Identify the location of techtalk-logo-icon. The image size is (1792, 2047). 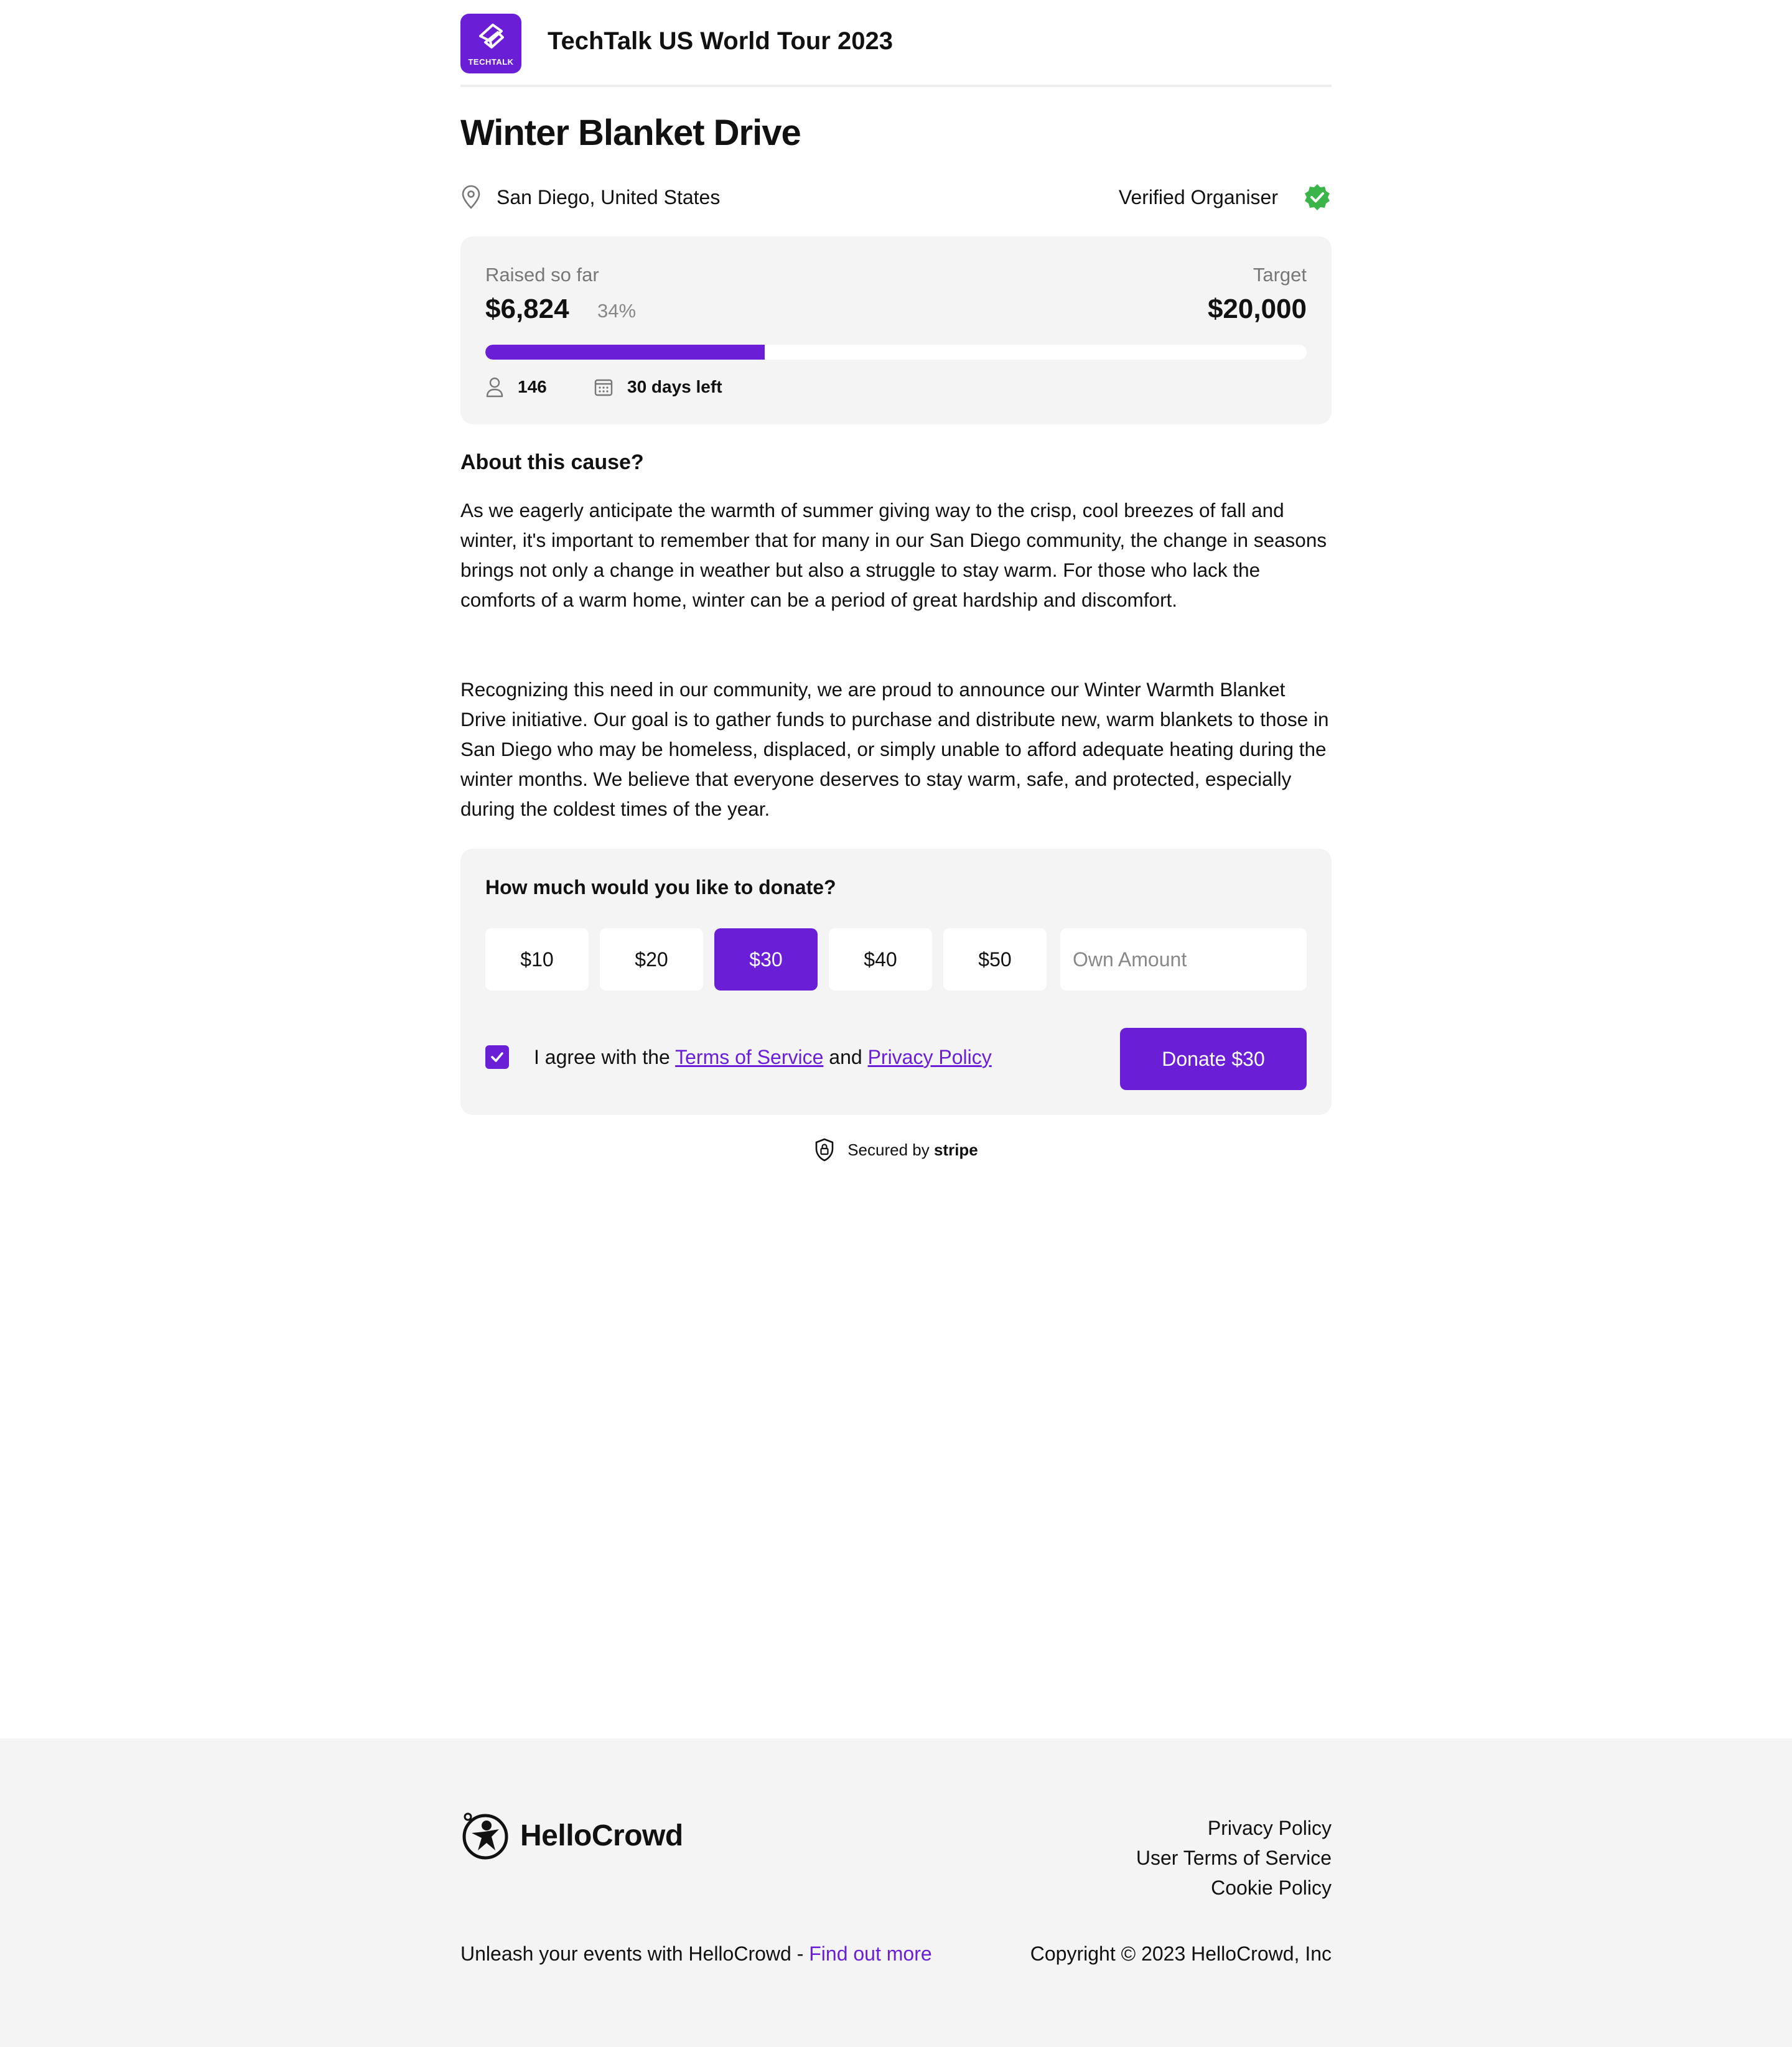
(492, 36).